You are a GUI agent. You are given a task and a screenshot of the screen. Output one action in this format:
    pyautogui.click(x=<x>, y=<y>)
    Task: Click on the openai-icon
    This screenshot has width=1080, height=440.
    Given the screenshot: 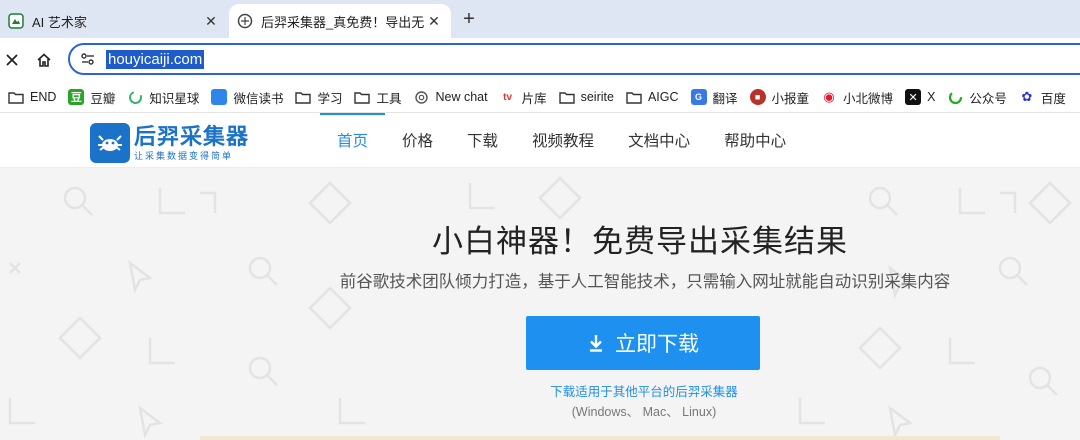 What is the action you would take?
    pyautogui.click(x=421, y=97)
    